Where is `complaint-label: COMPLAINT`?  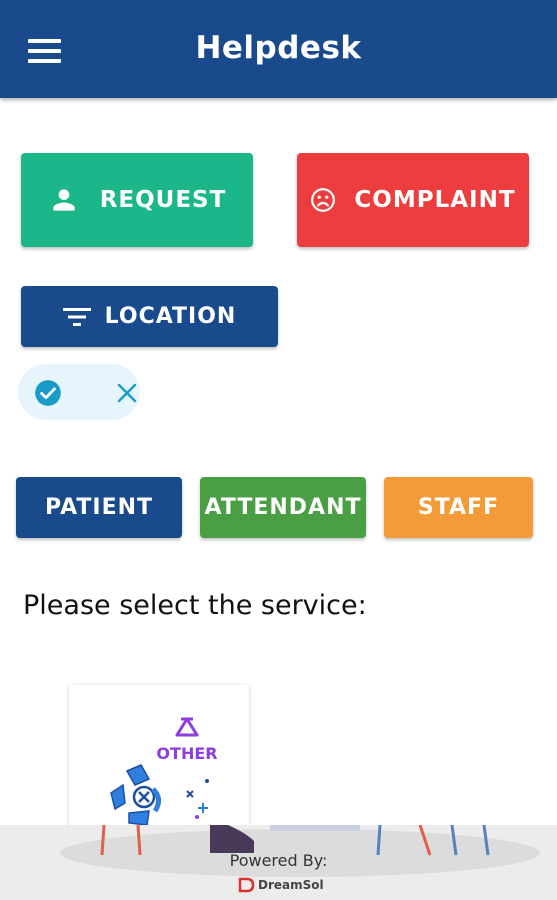
complaint-label: COMPLAINT is located at coordinates (435, 200).